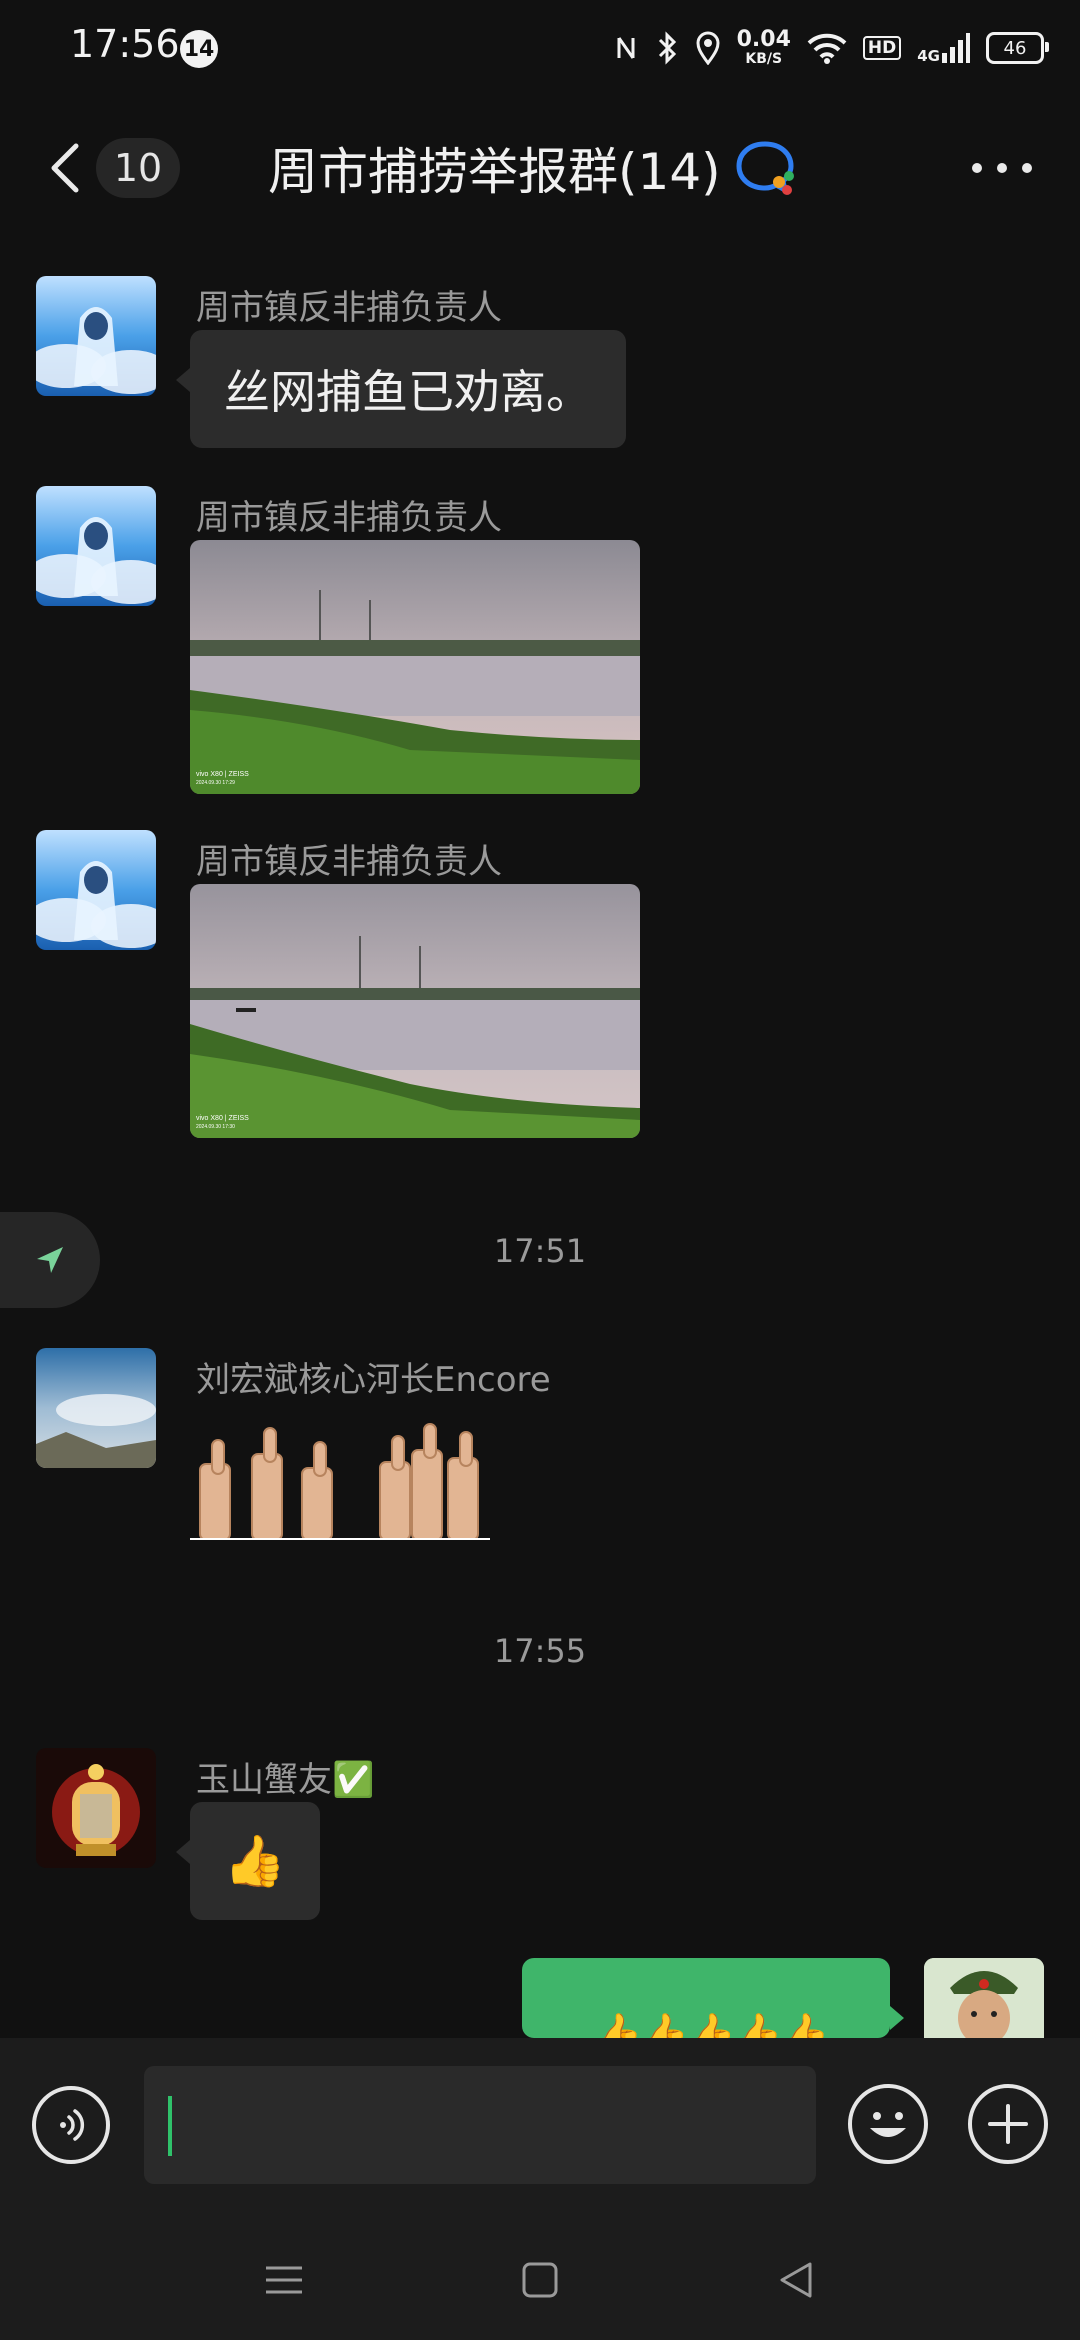 Image resolution: width=1080 pixels, height=2340 pixels. What do you see at coordinates (540, 1251) in the screenshot?
I see `time-separator: 17:51` at bounding box center [540, 1251].